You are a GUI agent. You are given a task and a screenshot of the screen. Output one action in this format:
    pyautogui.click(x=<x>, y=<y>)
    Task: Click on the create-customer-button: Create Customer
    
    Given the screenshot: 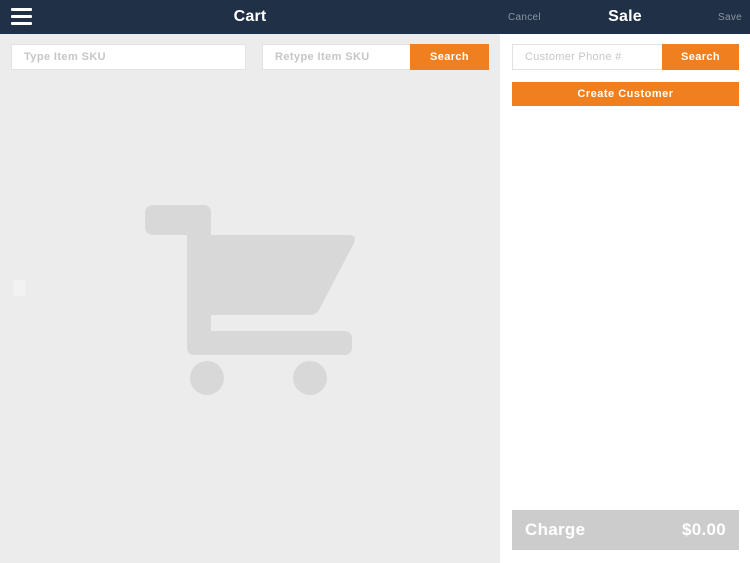 What is the action you would take?
    pyautogui.click(x=625, y=94)
    